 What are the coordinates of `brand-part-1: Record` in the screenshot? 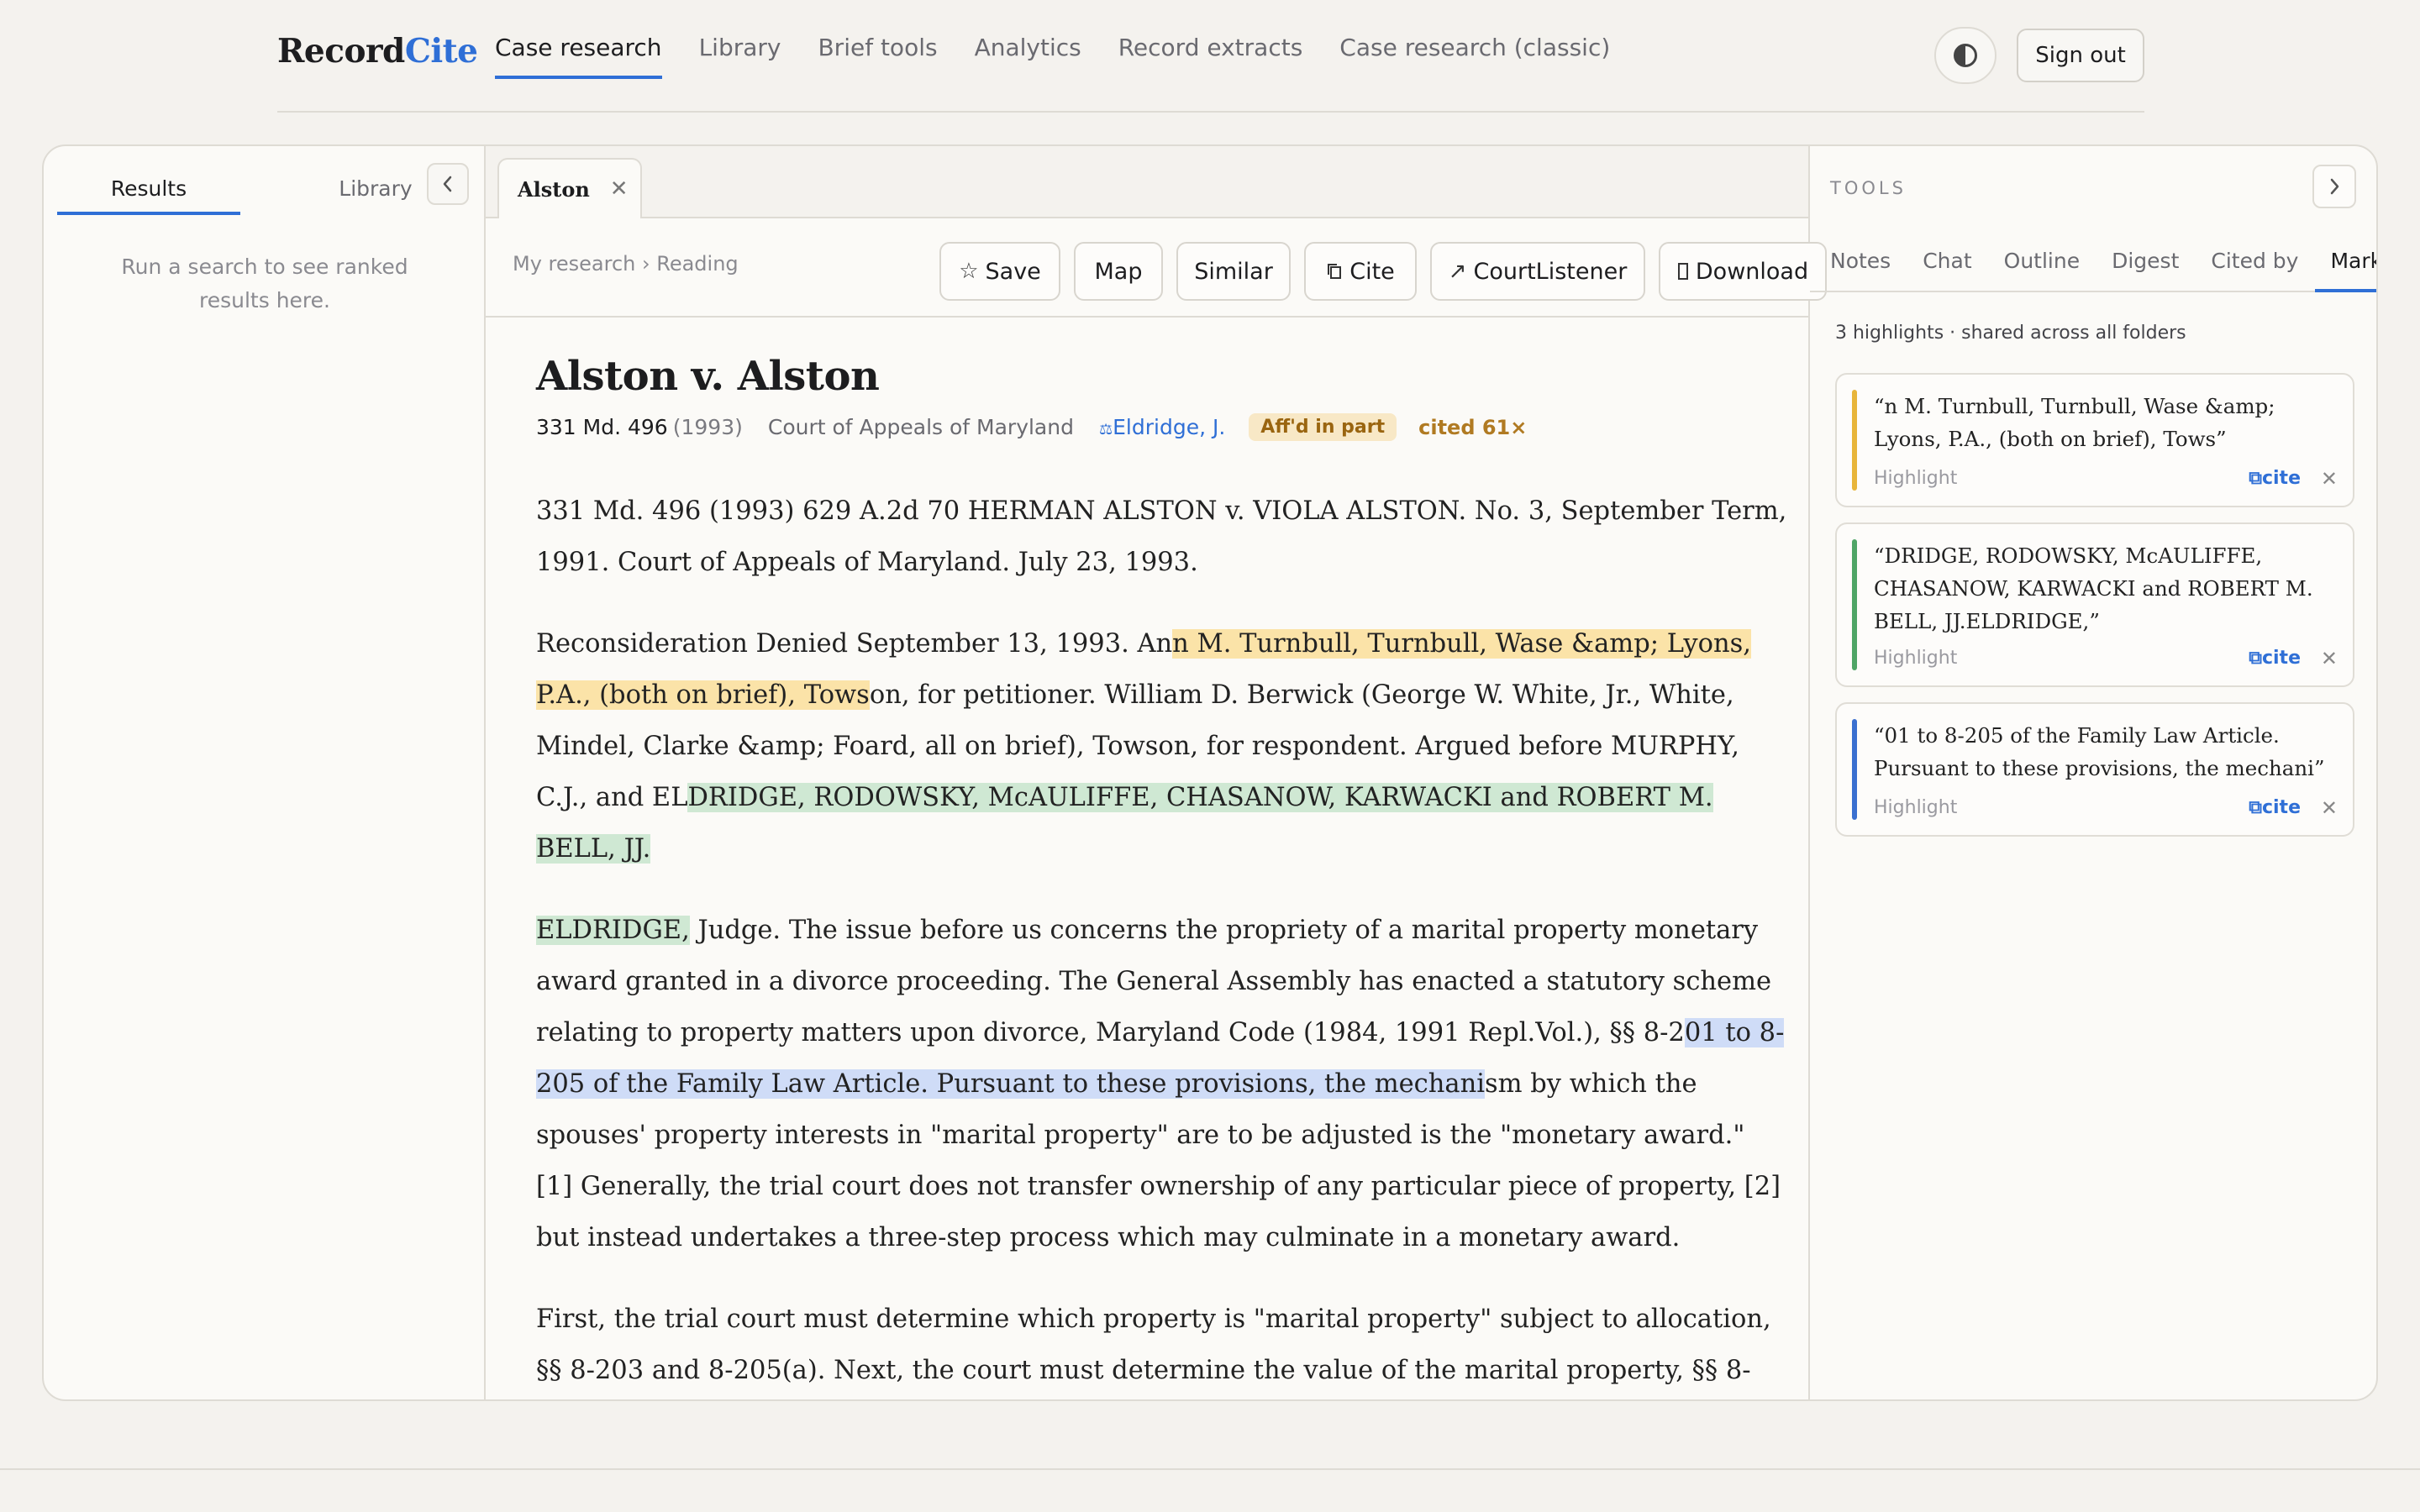 It's located at (341, 51).